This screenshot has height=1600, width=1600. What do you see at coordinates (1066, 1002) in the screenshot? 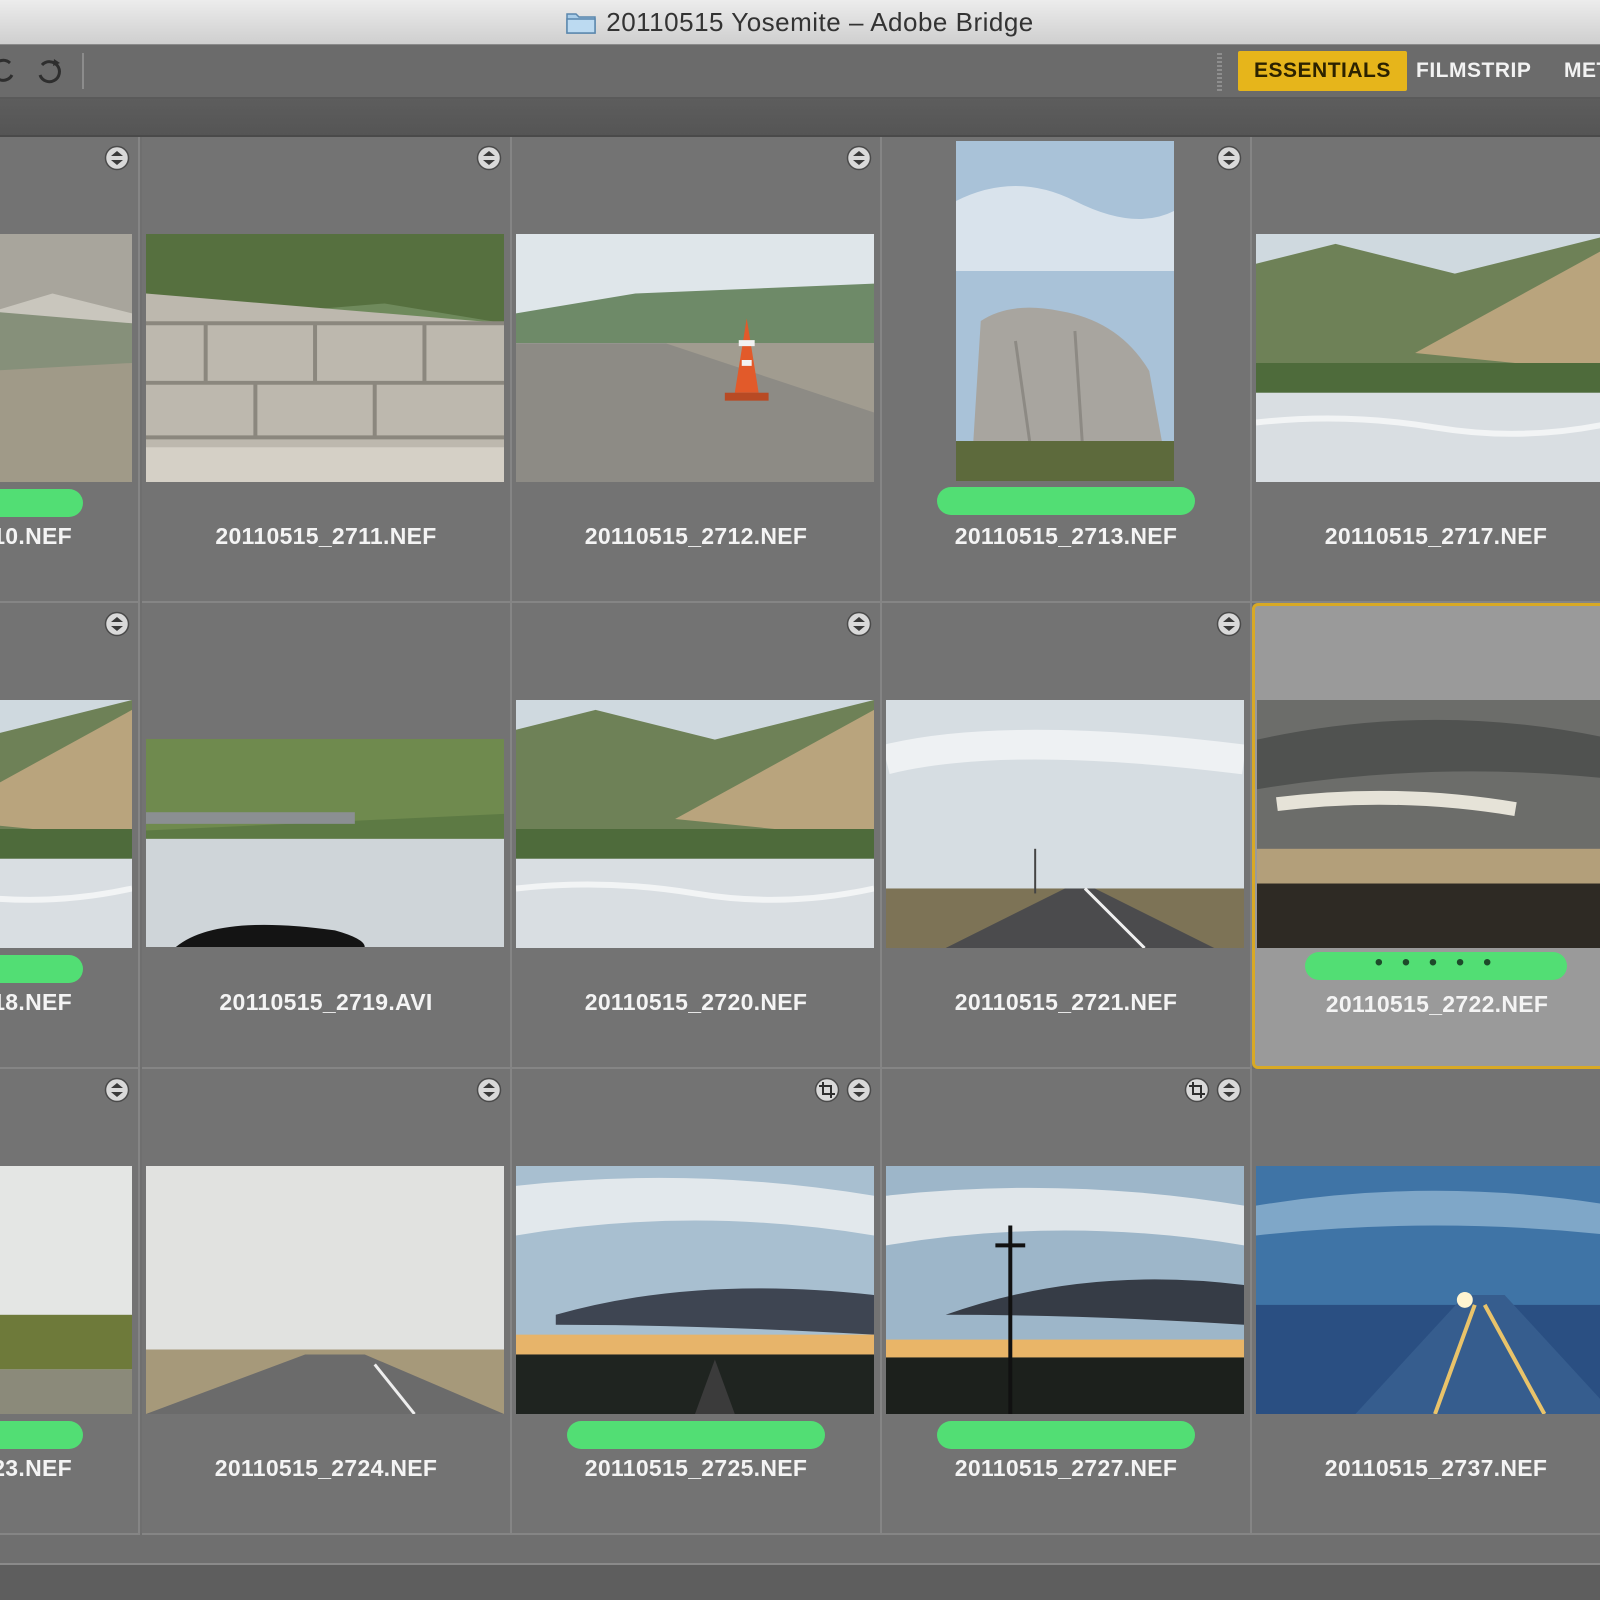
I see `thumbnail-filename: 20110515_2721.NEF` at bounding box center [1066, 1002].